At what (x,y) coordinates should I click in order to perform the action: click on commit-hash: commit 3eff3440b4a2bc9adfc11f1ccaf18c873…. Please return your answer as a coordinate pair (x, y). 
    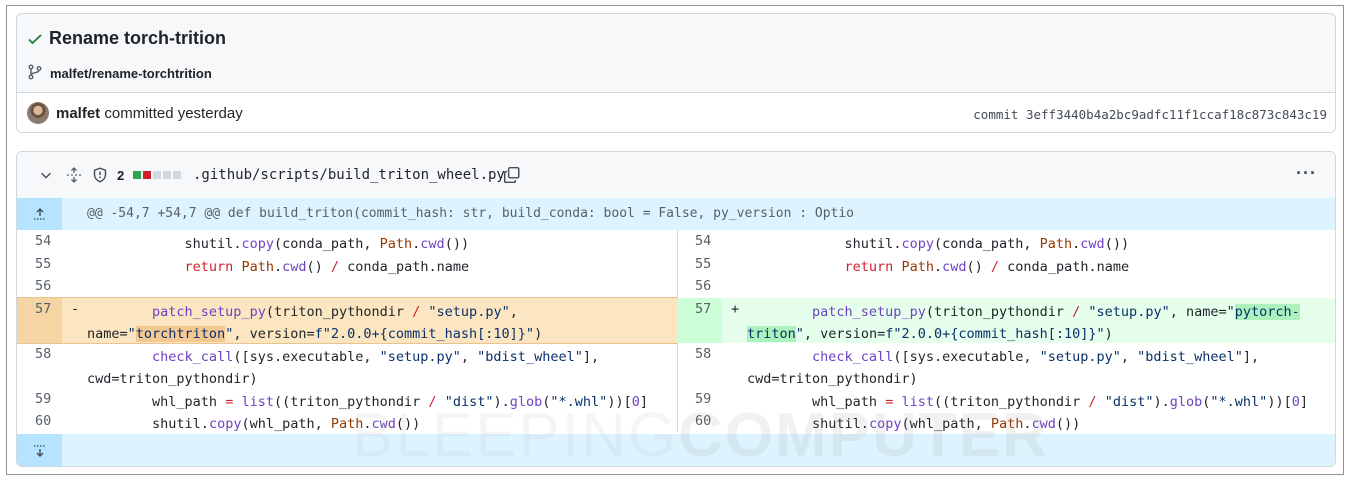
    Looking at the image, I should click on (1150, 114).